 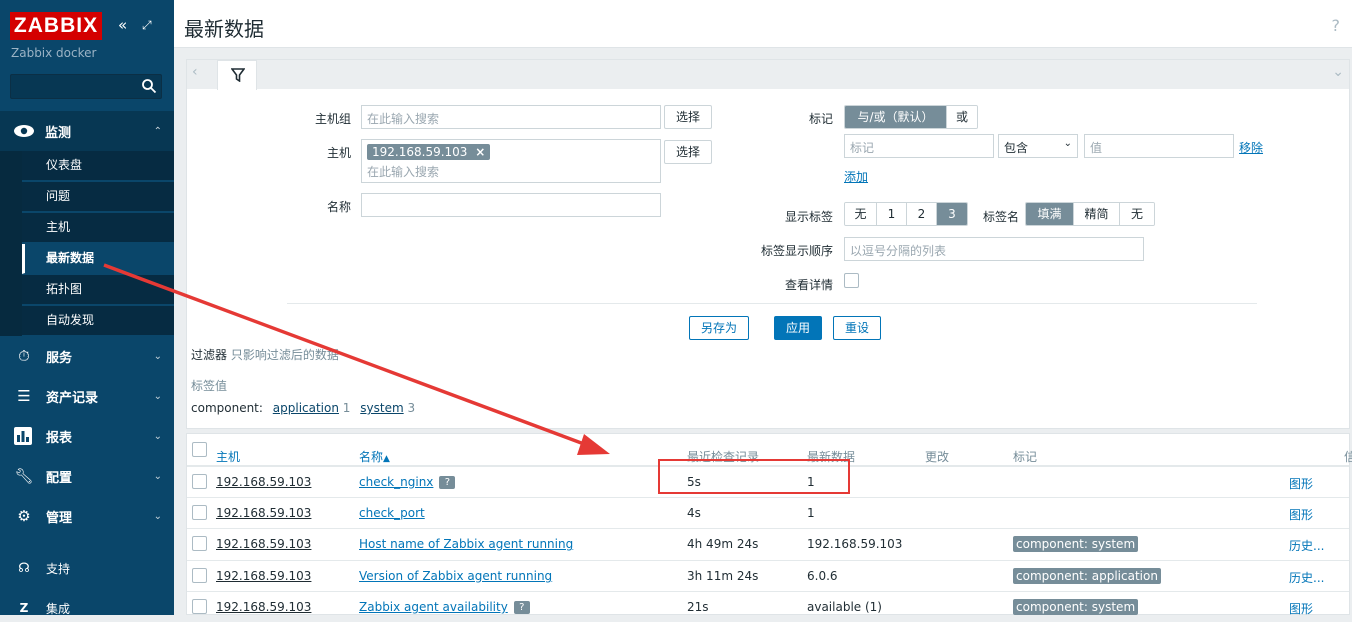 What do you see at coordinates (98, 290) in the screenshot?
I see `submenu-maps: 拓扑图` at bounding box center [98, 290].